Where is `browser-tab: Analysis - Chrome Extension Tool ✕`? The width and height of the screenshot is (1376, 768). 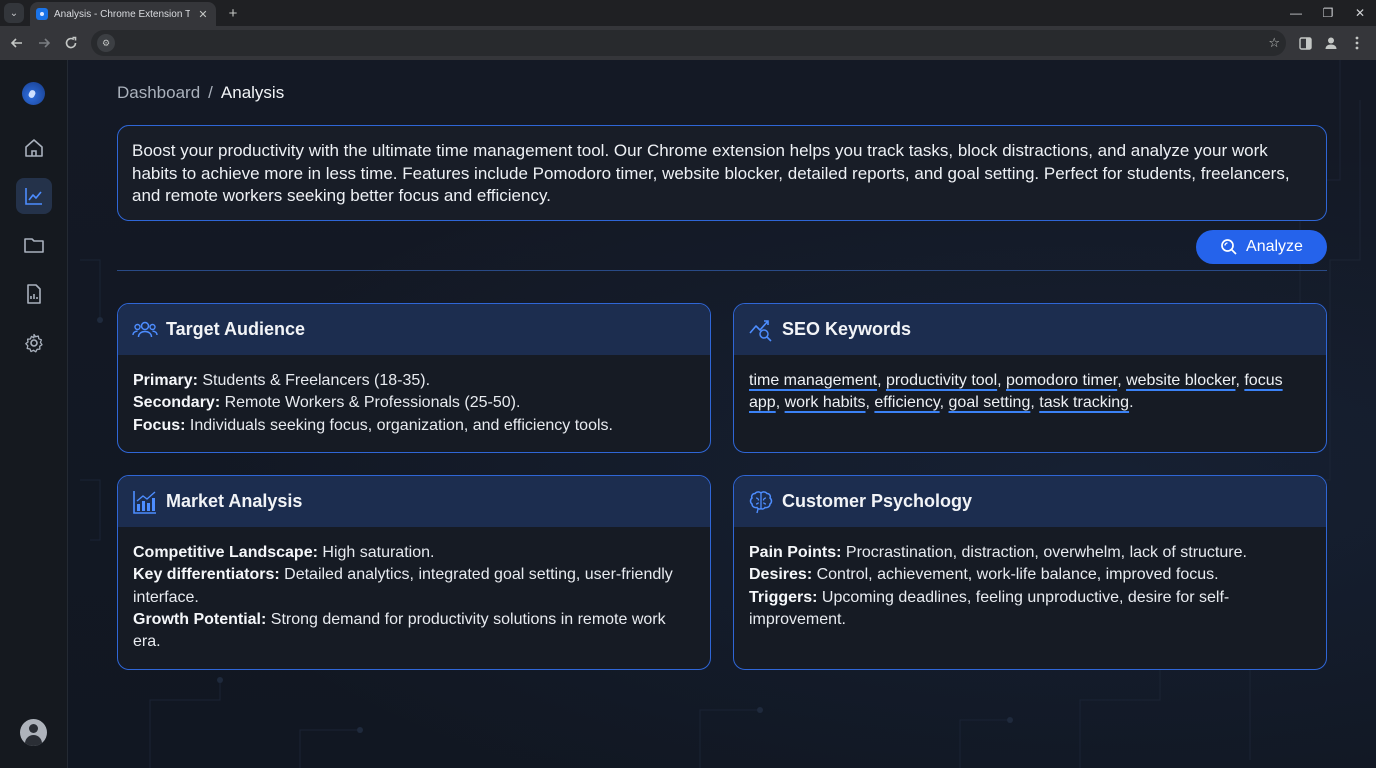
browser-tab: Analysis - Chrome Extension Tool ✕ is located at coordinates (123, 14).